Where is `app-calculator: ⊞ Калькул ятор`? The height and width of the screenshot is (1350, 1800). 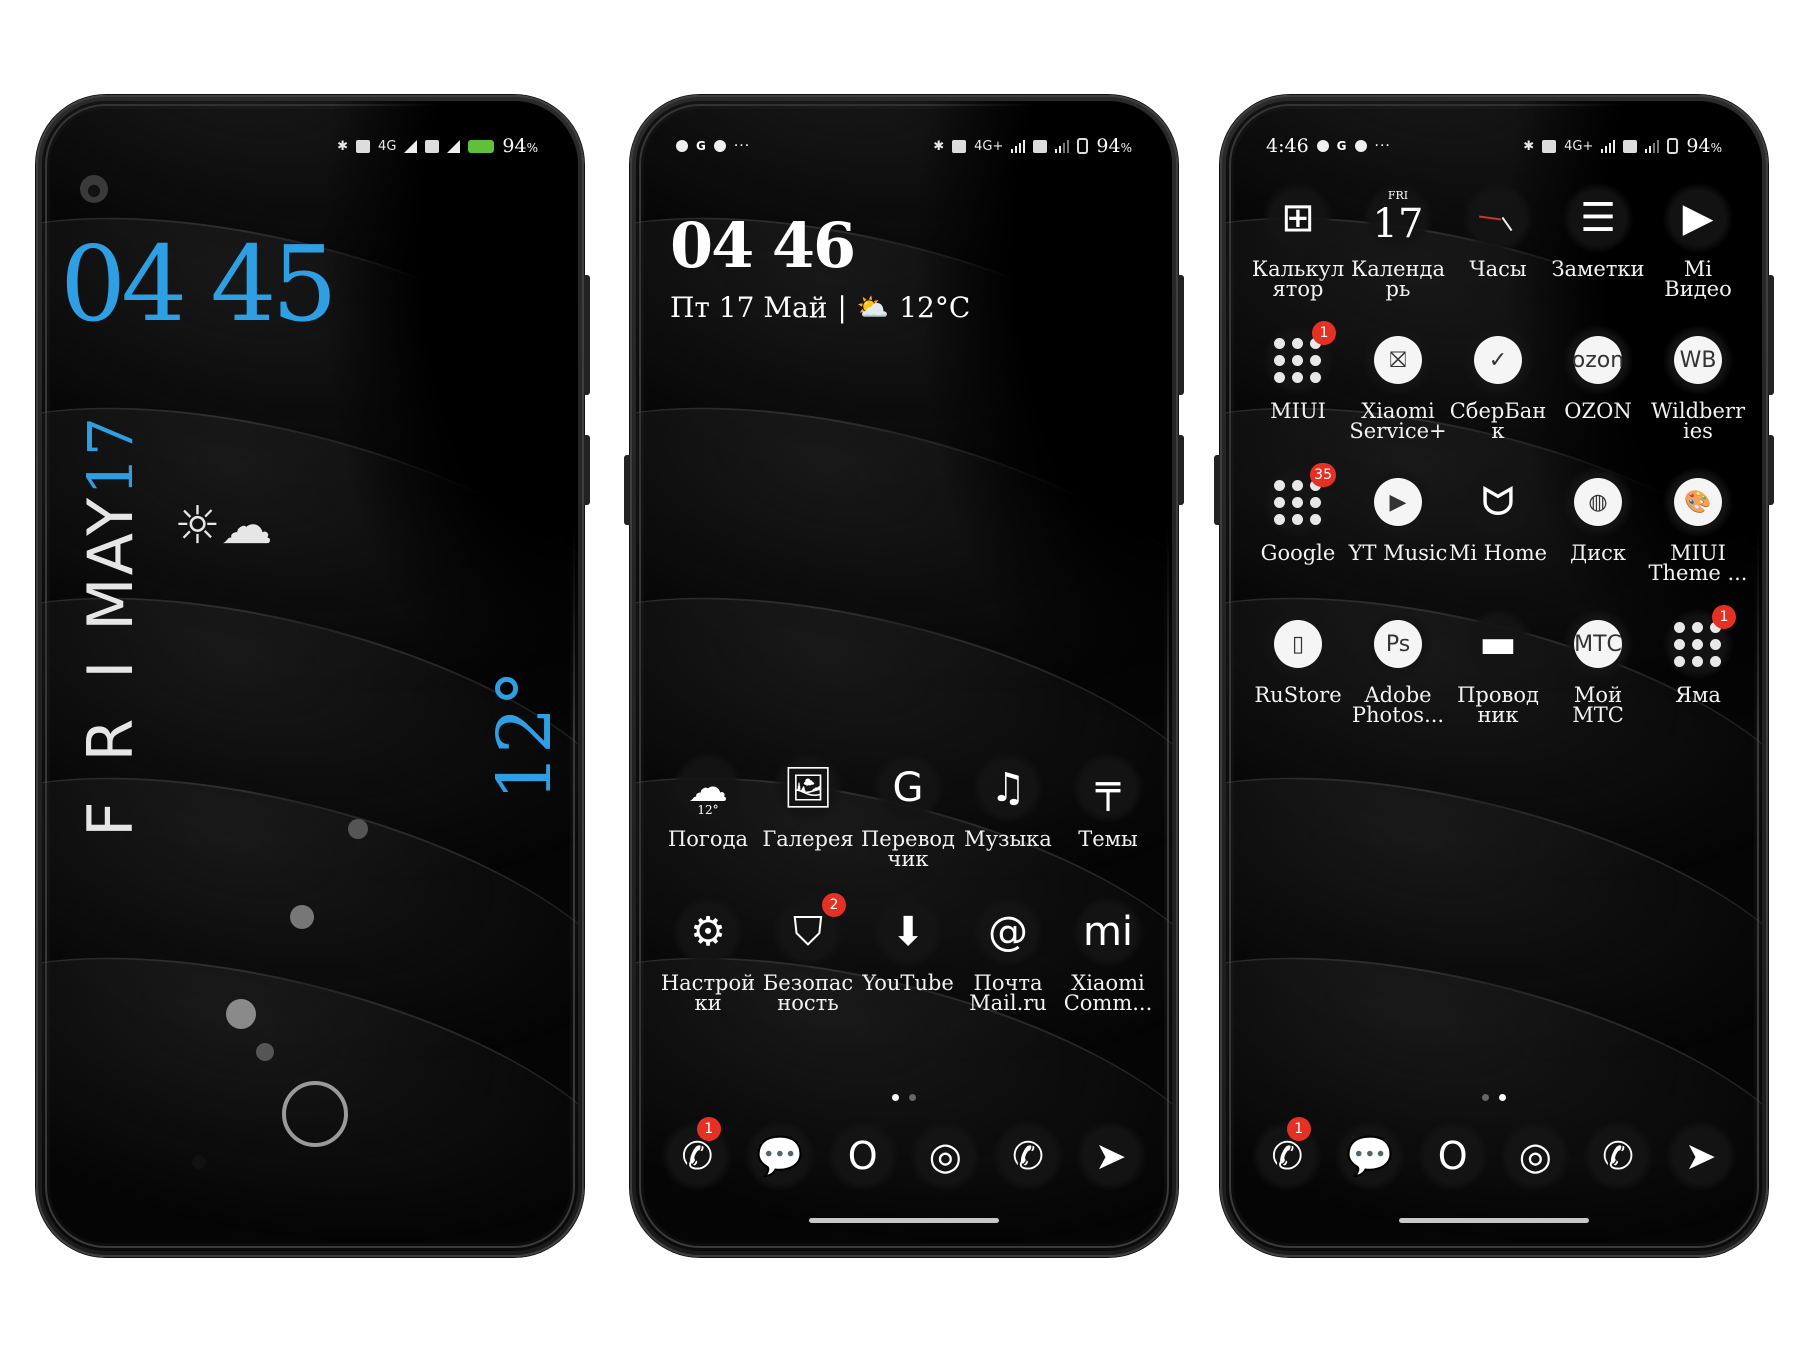 app-calculator: ⊞ Калькул ятор is located at coordinates (1298, 241).